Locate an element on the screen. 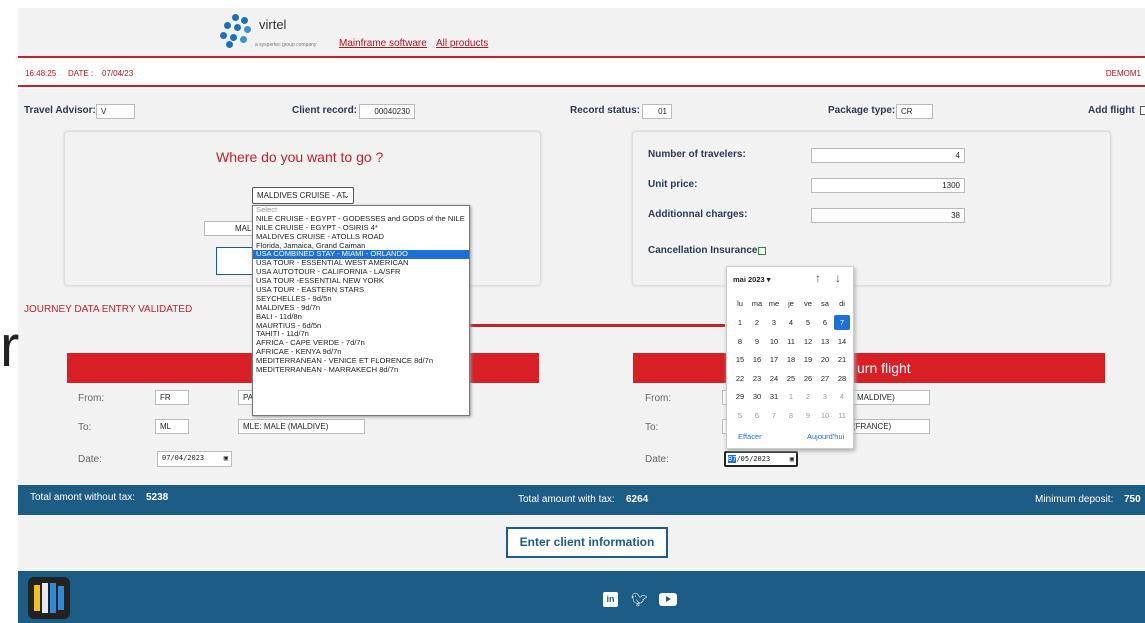 Image resolution: width=1145 pixels, height=623 pixels. unit-price-input: 1300 is located at coordinates (888, 185).